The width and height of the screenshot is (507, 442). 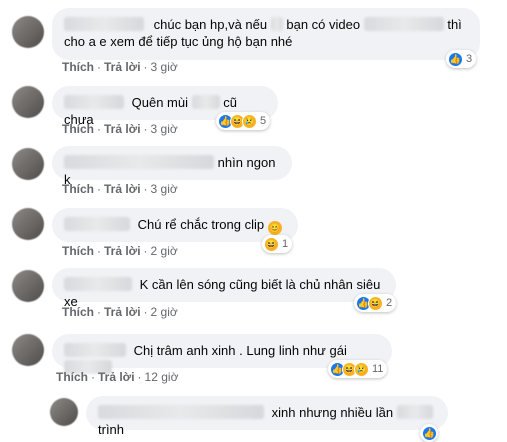 What do you see at coordinates (469, 59) in the screenshot?
I see `reaction-count: 3` at bounding box center [469, 59].